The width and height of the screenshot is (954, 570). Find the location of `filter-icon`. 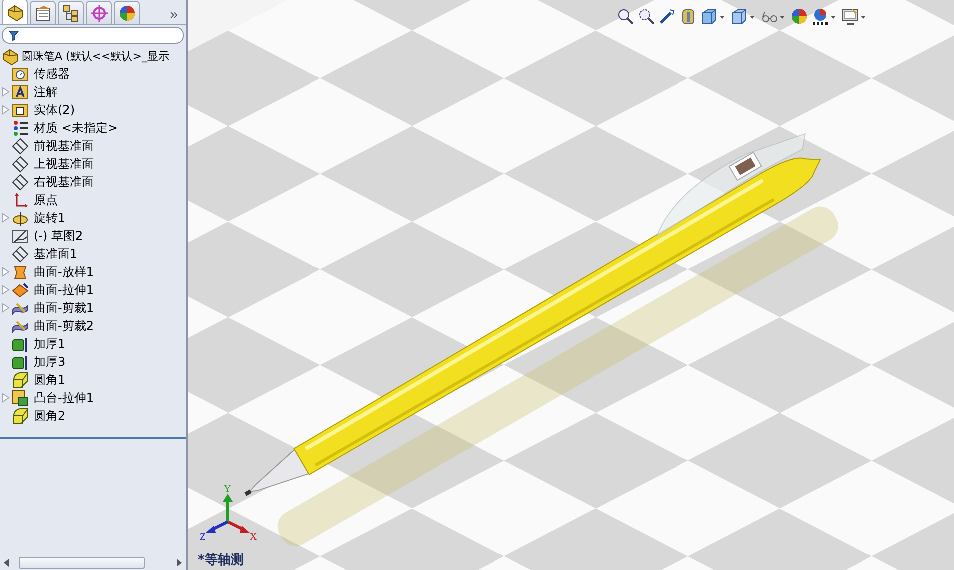

filter-icon is located at coordinates (14, 36).